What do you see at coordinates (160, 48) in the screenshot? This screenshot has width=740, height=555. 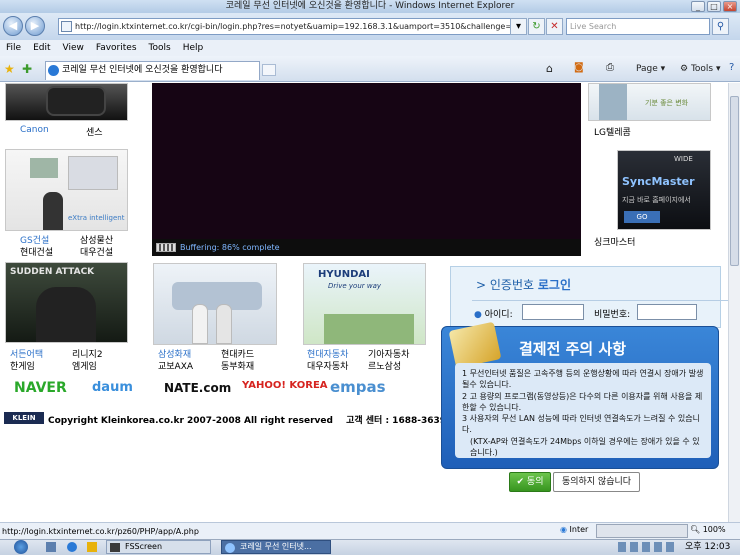 I see `menu-tools: Tools` at bounding box center [160, 48].